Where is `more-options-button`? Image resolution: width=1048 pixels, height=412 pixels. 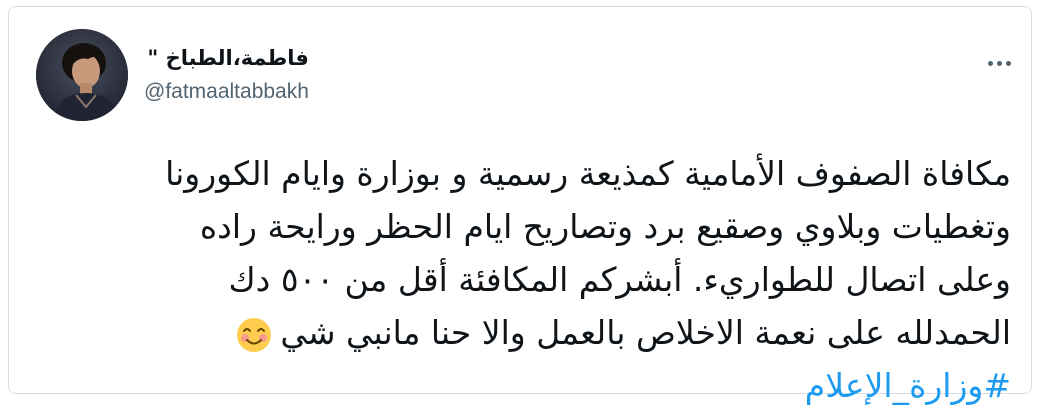
more-options-button is located at coordinates (999, 63).